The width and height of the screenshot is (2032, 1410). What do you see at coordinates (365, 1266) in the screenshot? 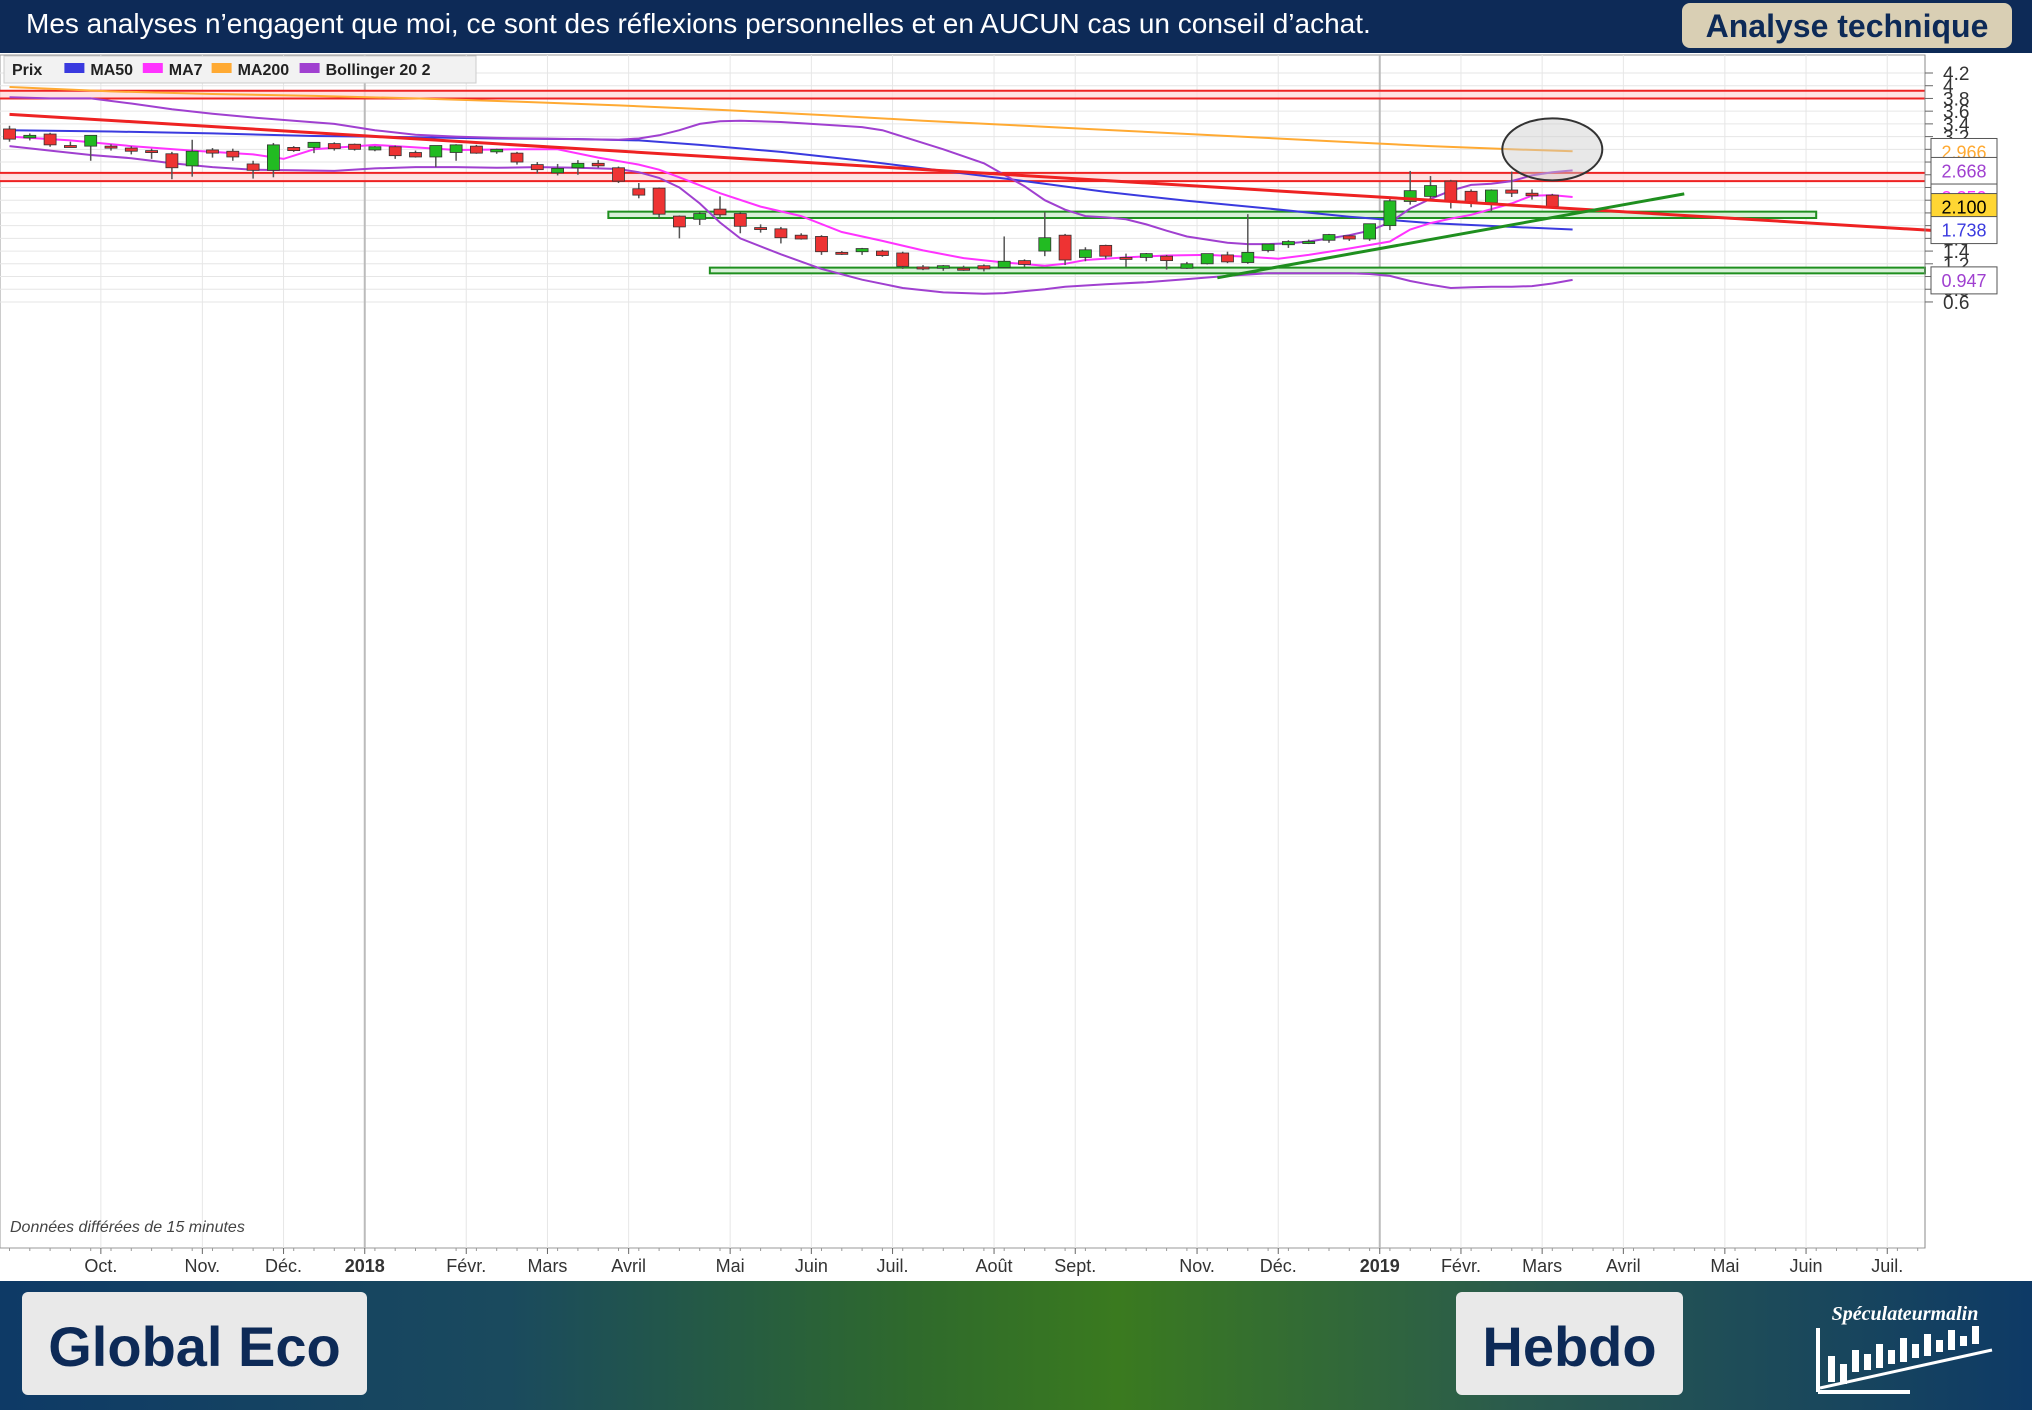
I see `x-tick-label: 2018` at bounding box center [365, 1266].